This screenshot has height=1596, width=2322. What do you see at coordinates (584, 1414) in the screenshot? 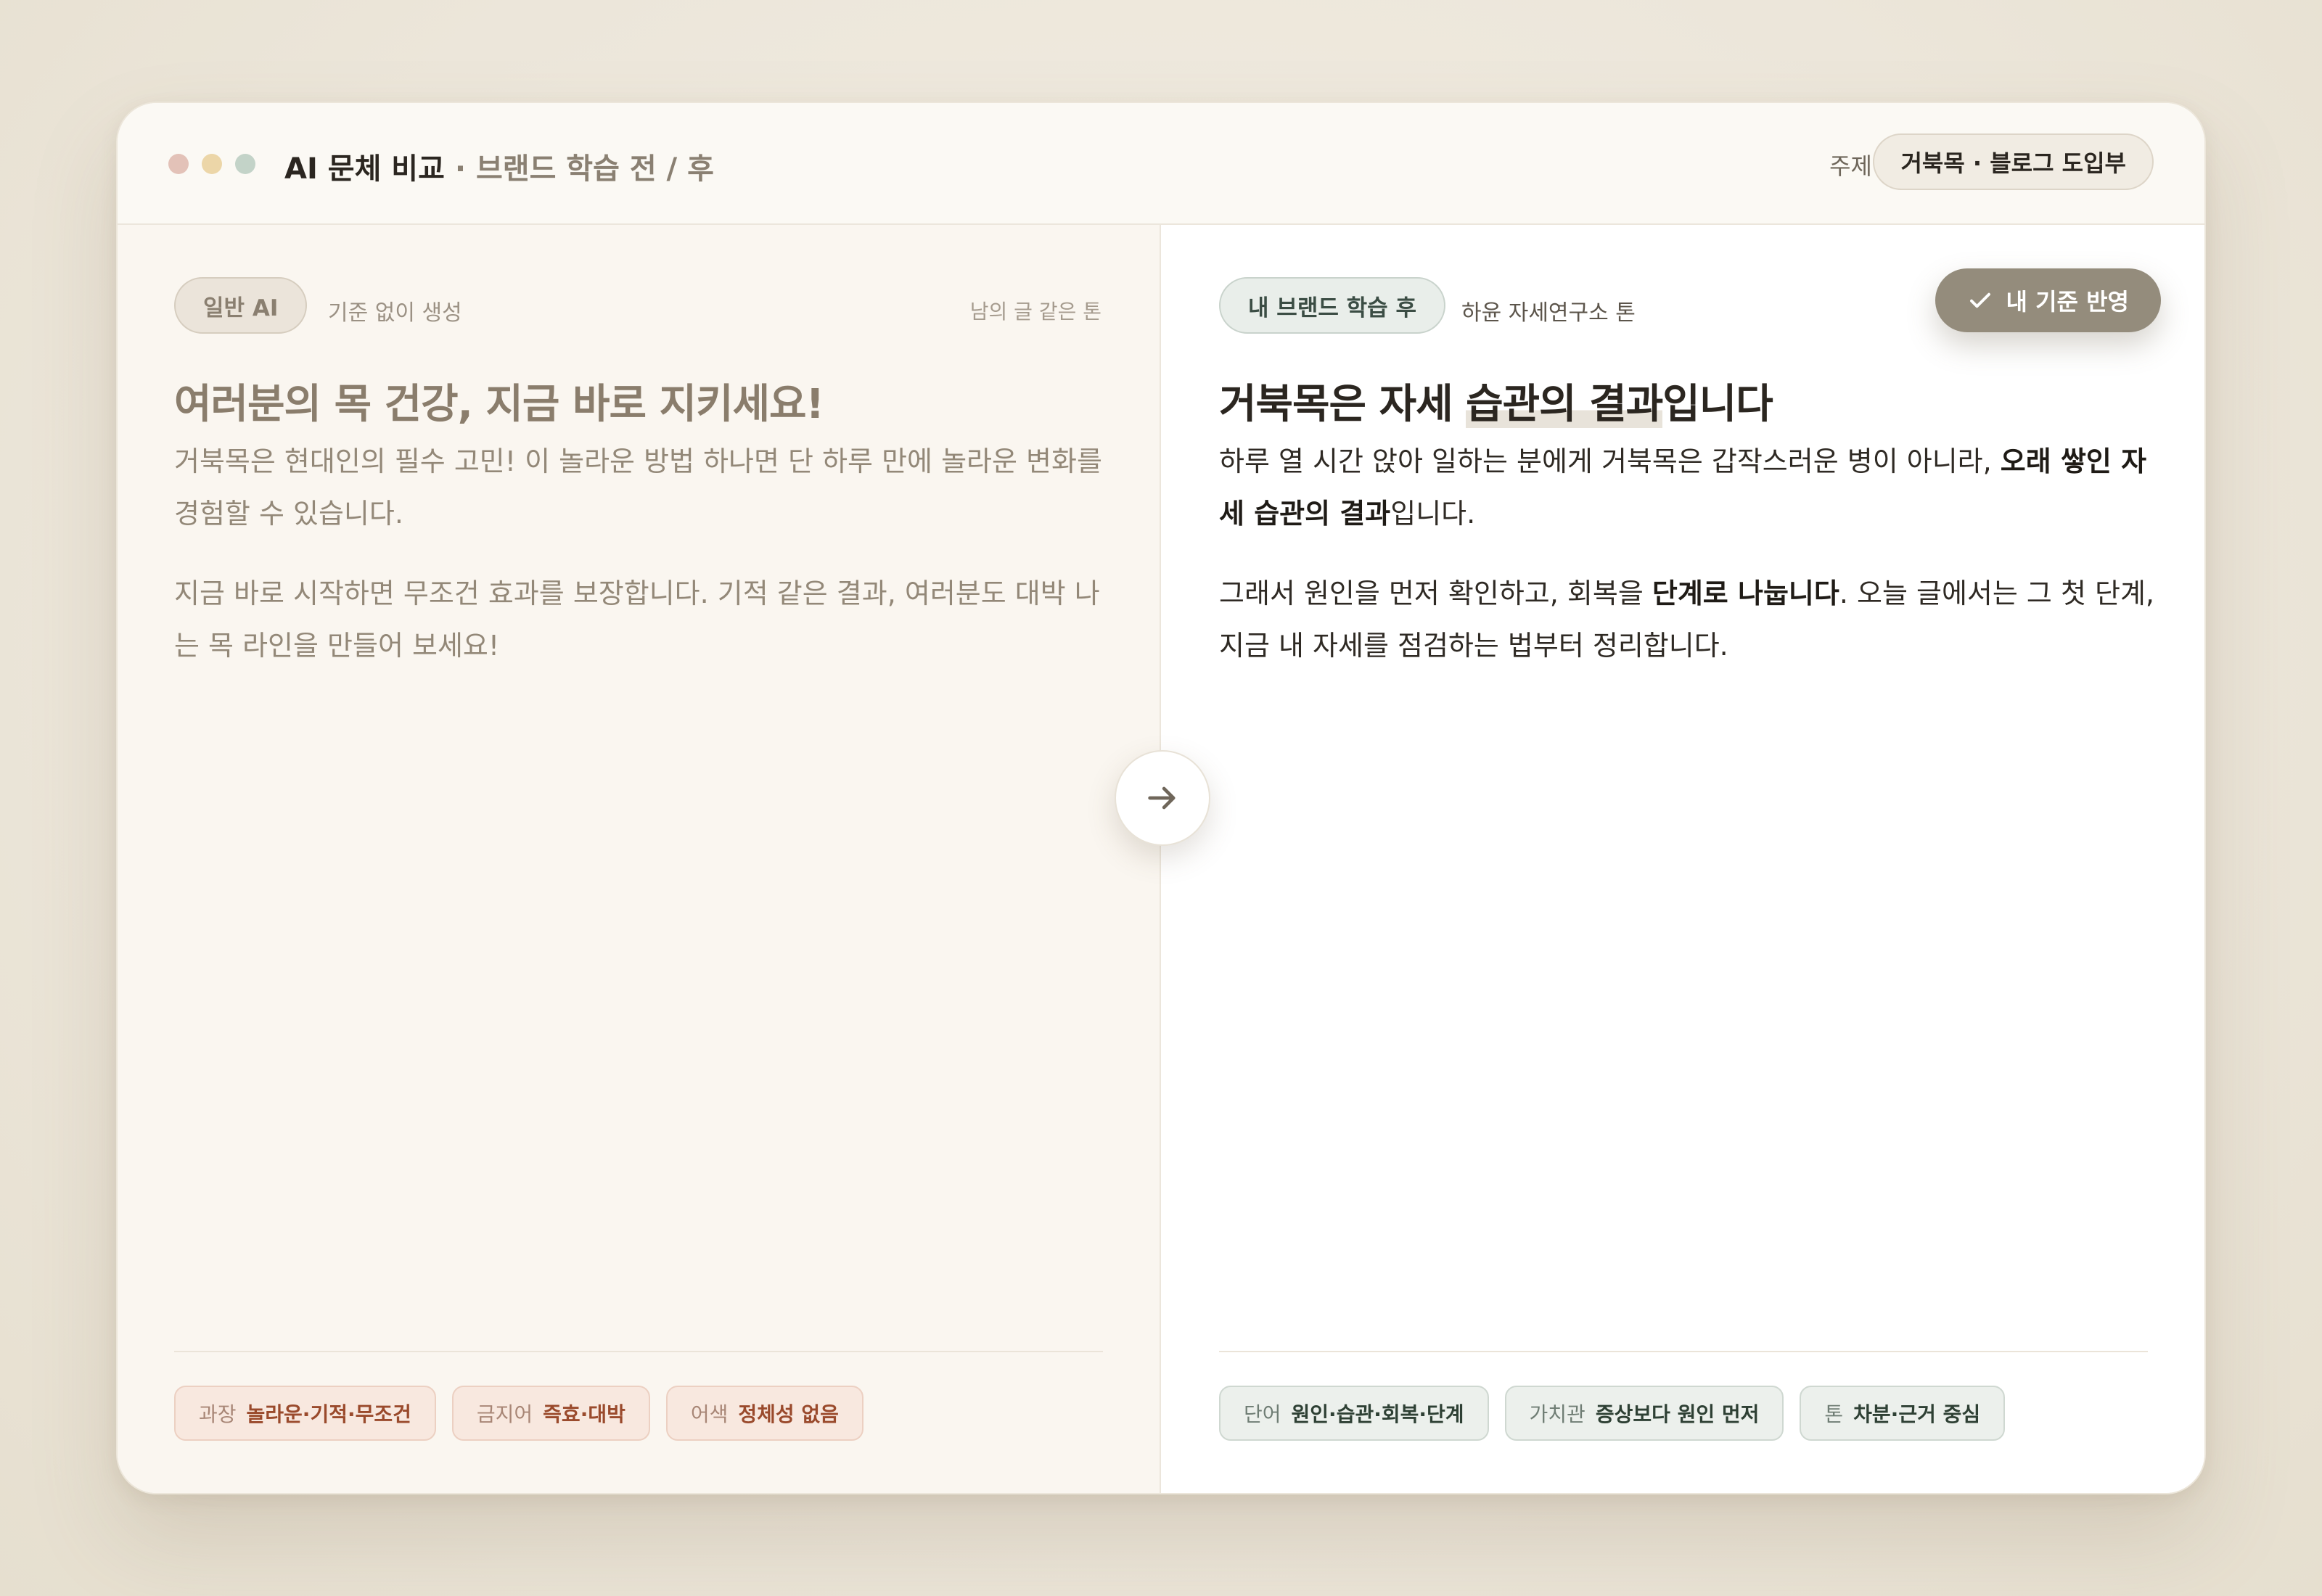
I see `issue-tag-value: 즉효·대박` at bounding box center [584, 1414].